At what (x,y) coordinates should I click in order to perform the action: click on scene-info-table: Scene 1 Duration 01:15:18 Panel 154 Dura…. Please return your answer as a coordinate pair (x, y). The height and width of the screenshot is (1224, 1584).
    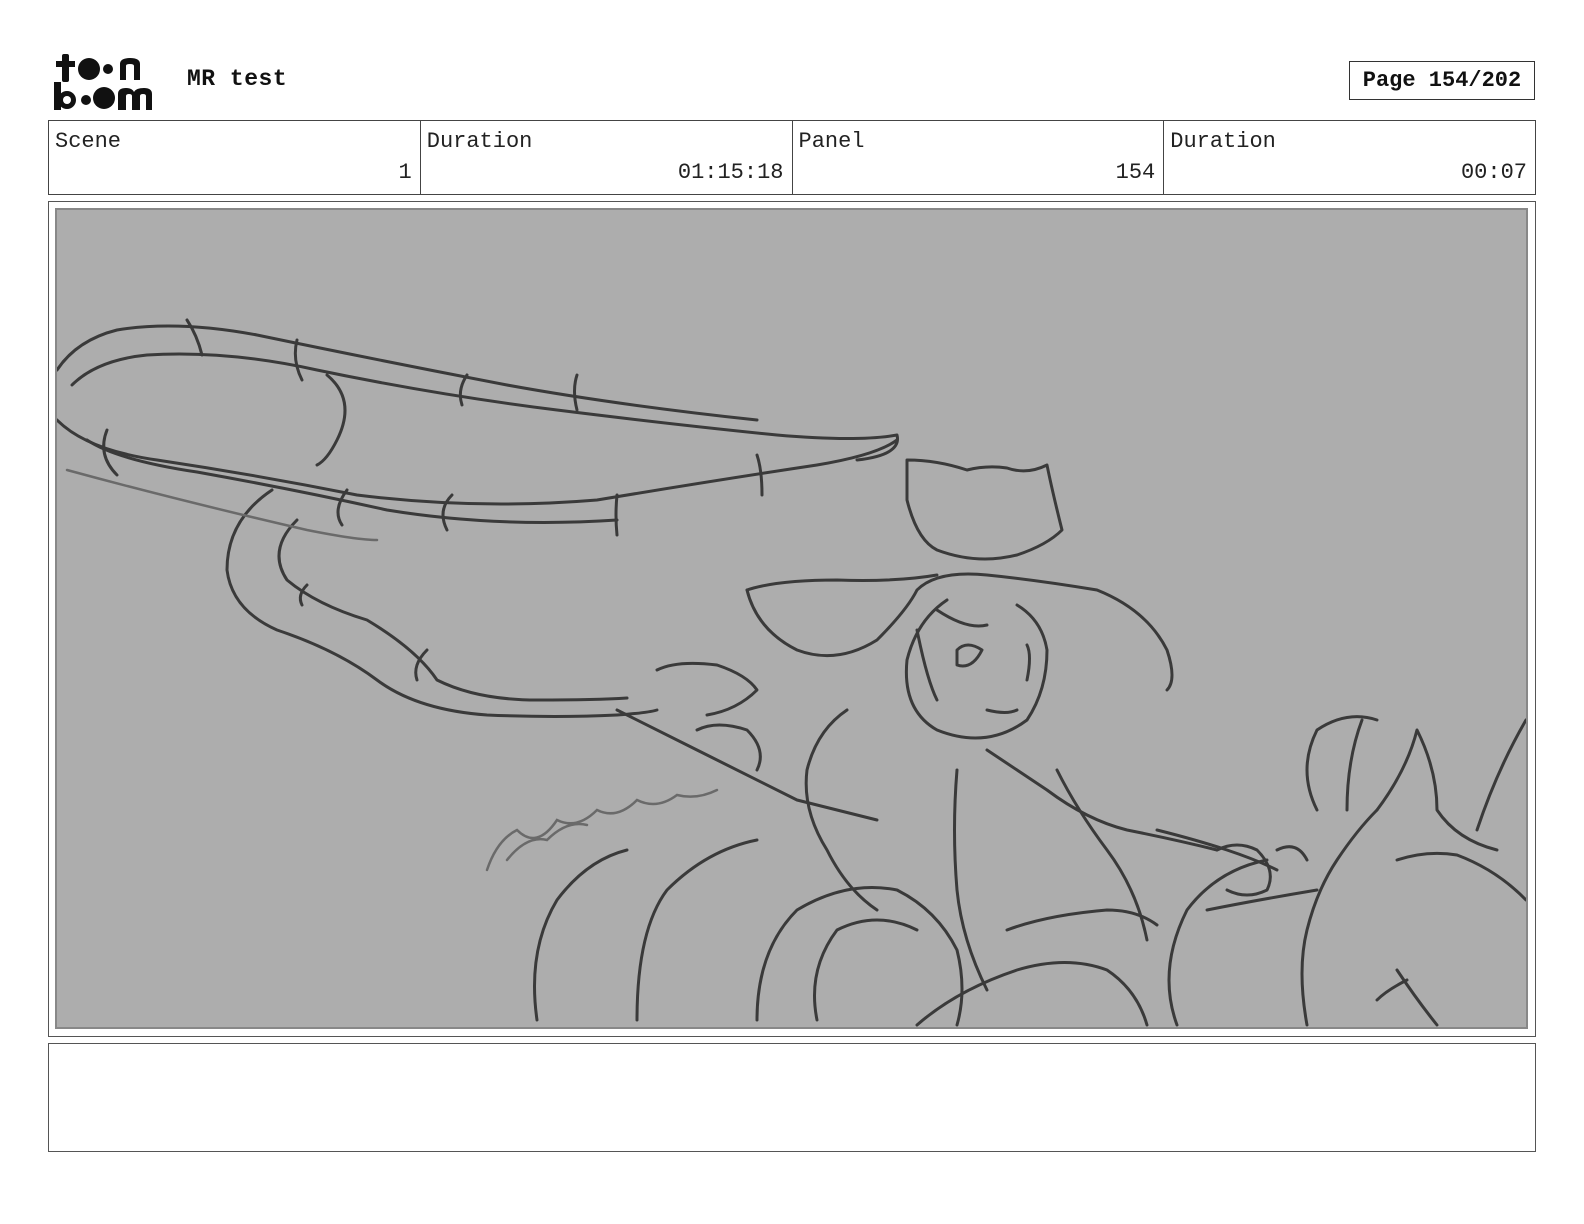
    Looking at the image, I should click on (792, 157).